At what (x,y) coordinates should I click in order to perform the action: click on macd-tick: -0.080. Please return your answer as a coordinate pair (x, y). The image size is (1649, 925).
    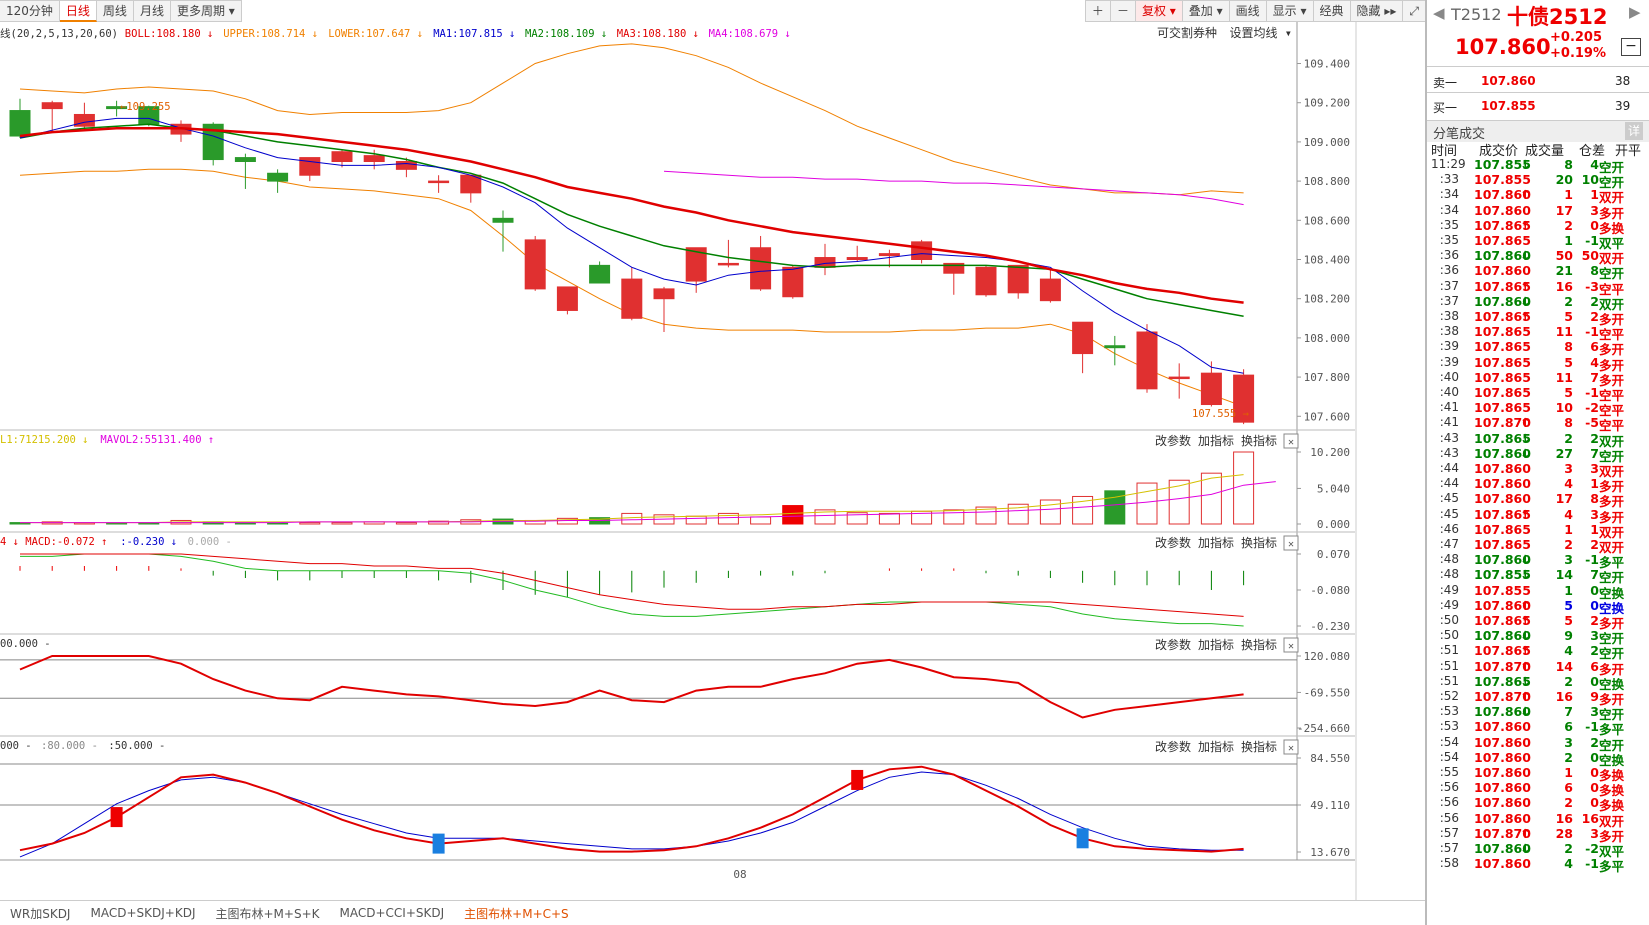
    Looking at the image, I should click on (1330, 590).